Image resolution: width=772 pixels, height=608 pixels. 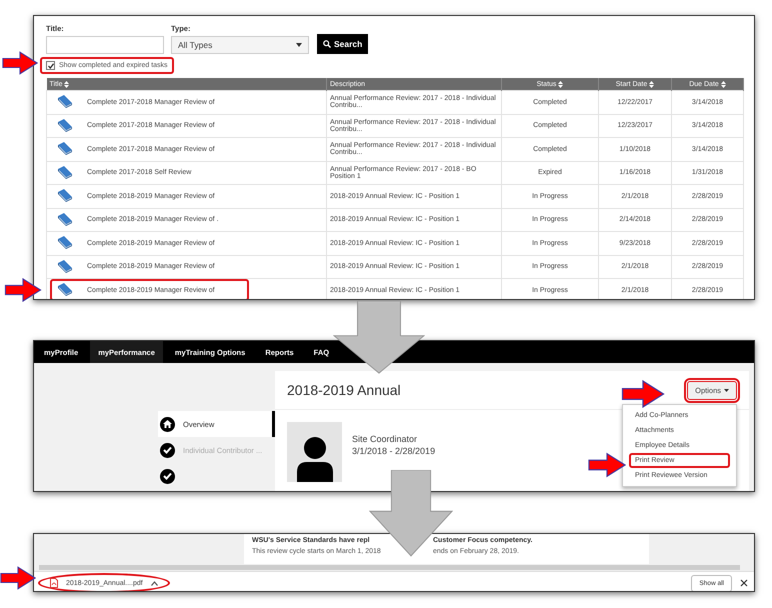 I want to click on type-select: All Types, so click(x=240, y=45).